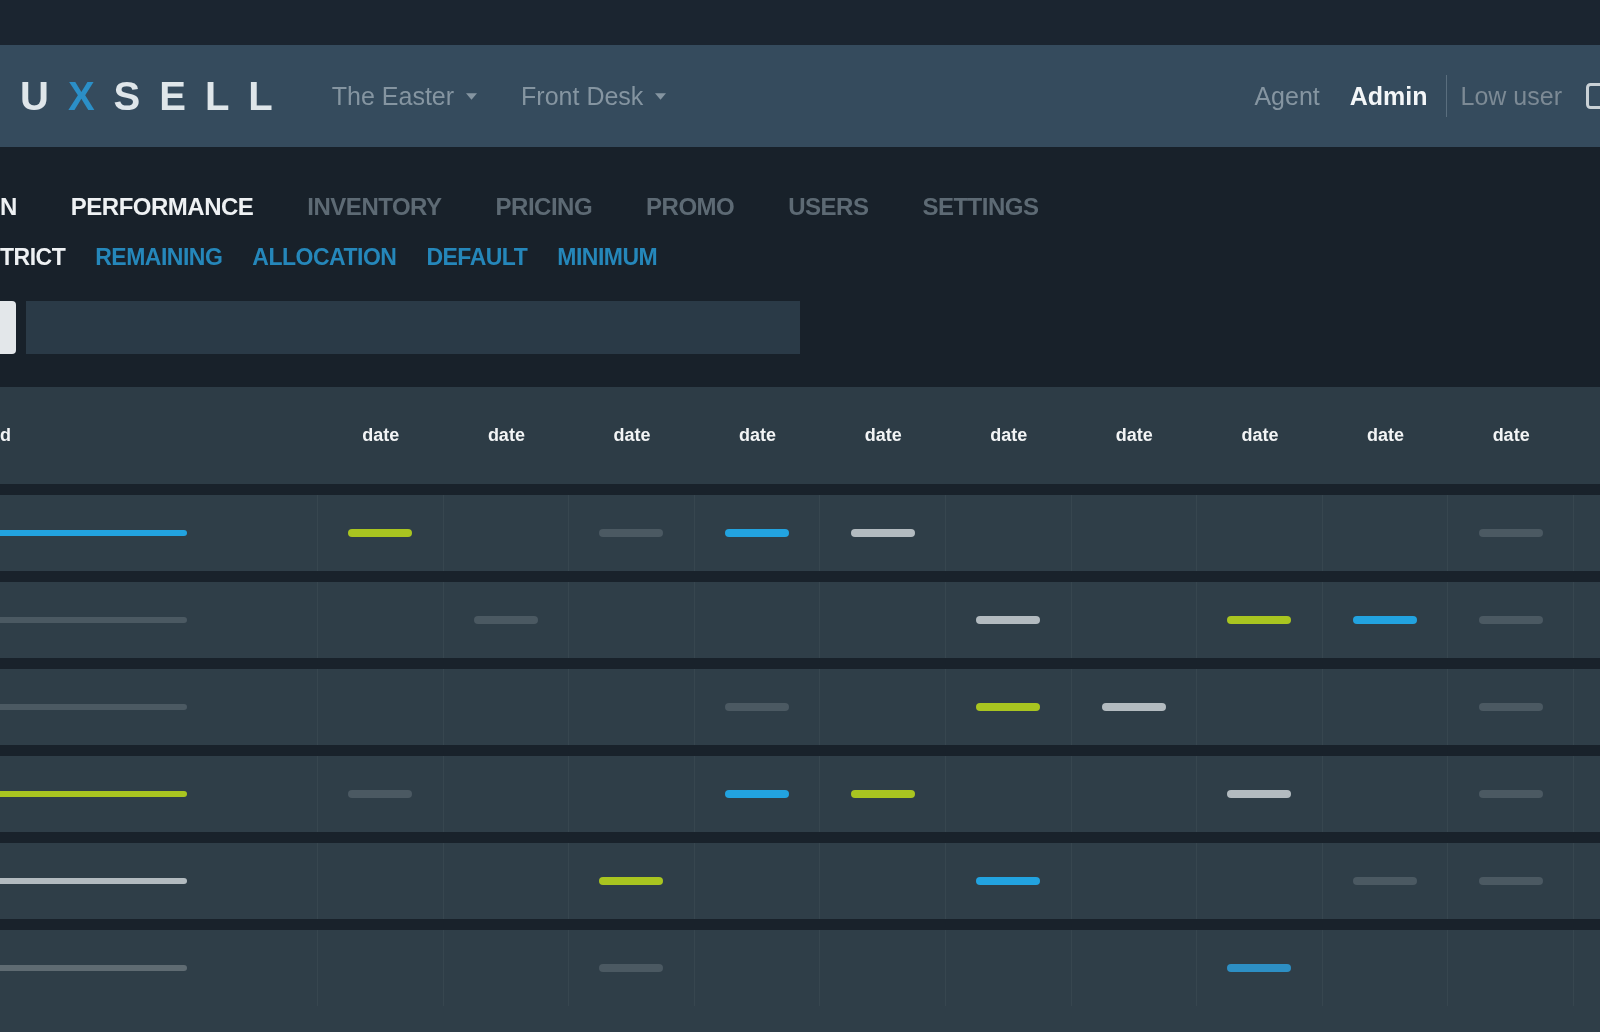 Image resolution: width=1600 pixels, height=1032 pixels. Describe the element at coordinates (324, 257) in the screenshot. I see `subnav-tab: ALLOCATION` at that location.